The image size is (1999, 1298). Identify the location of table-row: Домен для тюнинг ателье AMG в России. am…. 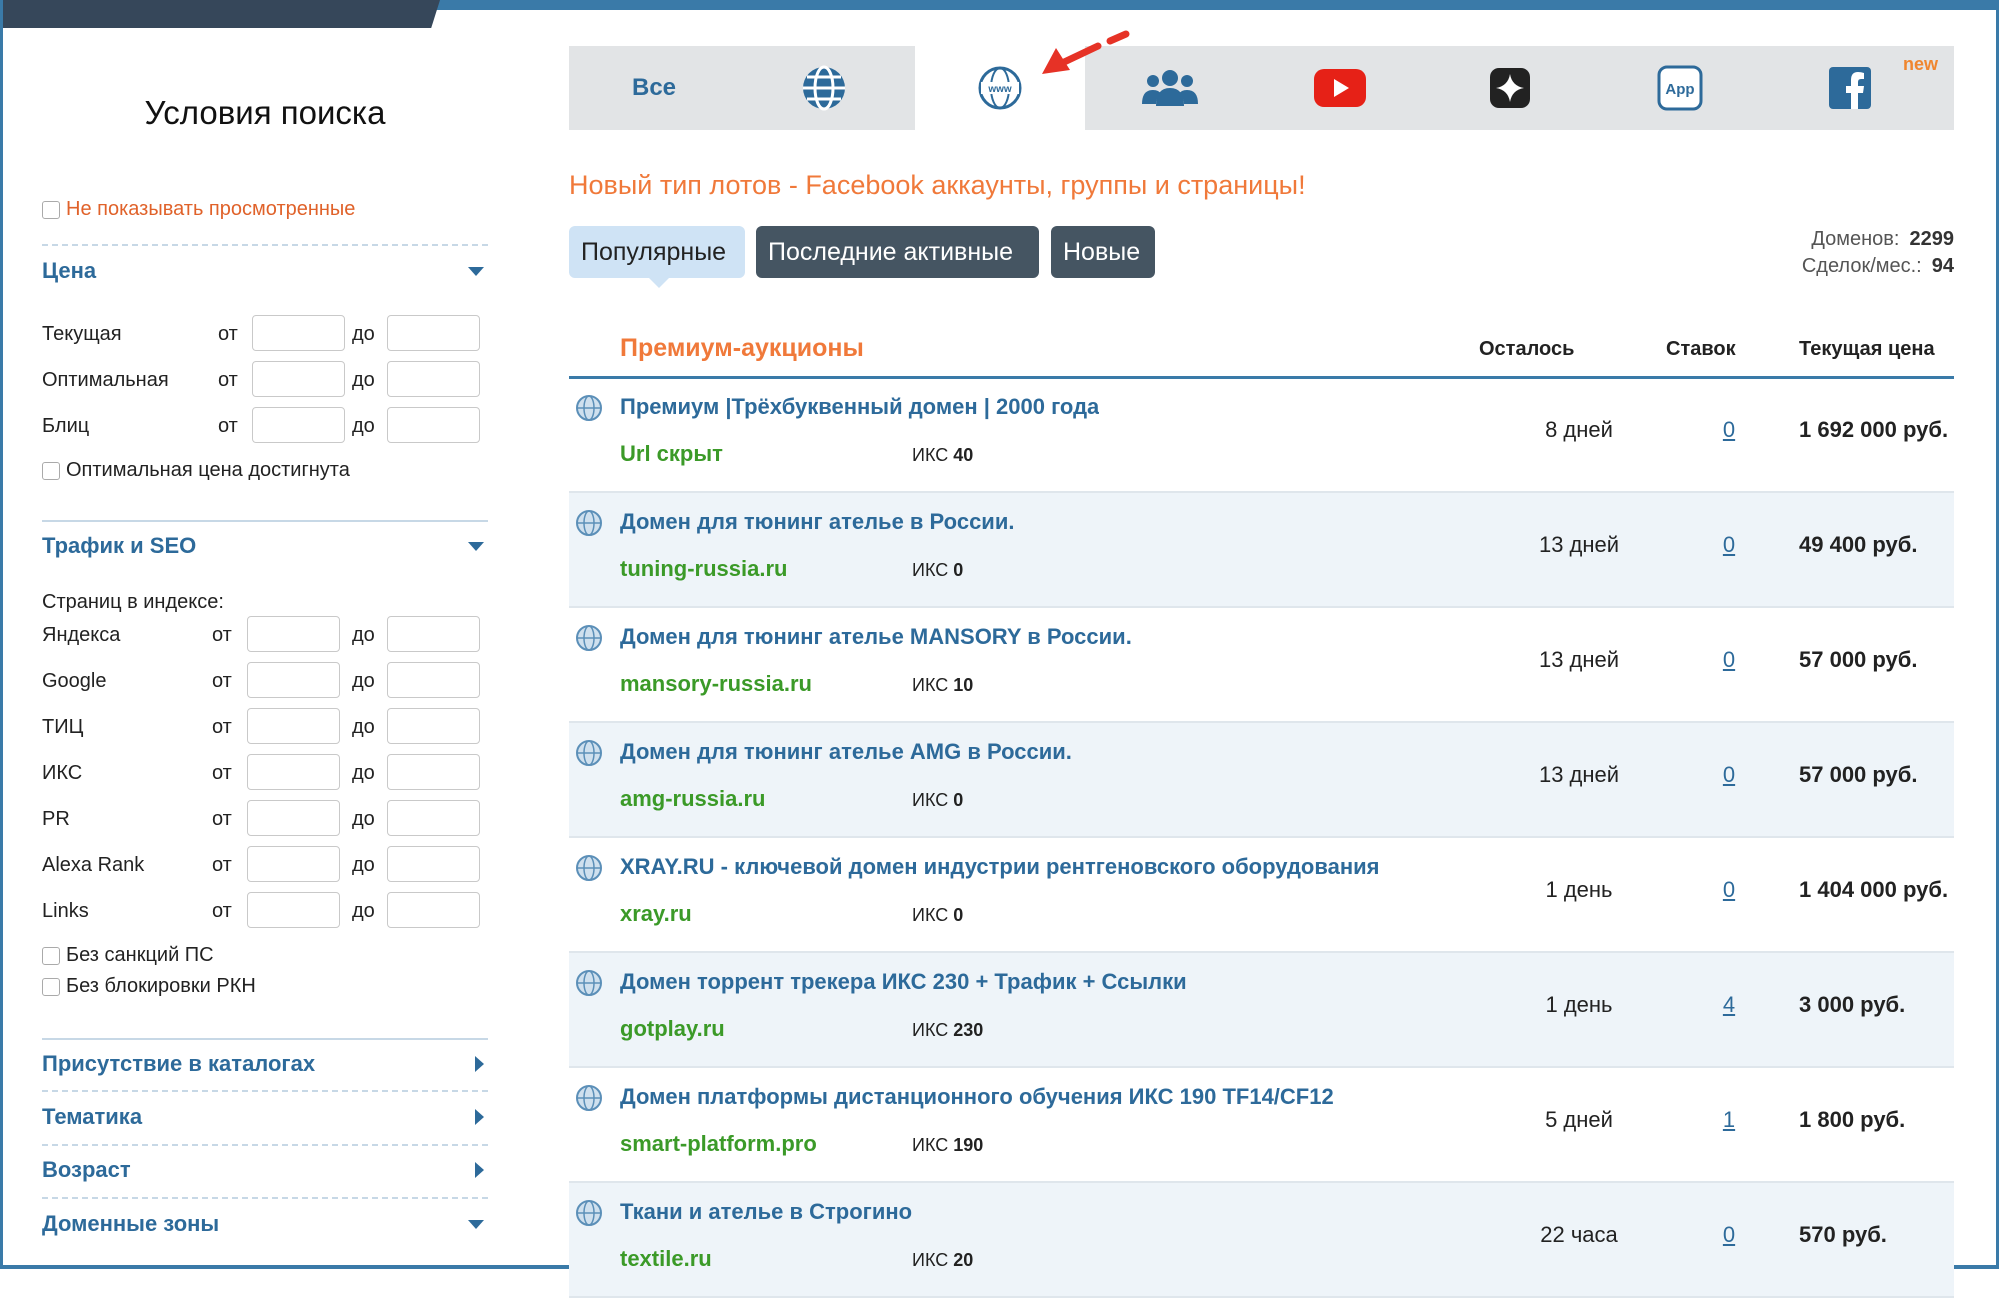
(1261, 780).